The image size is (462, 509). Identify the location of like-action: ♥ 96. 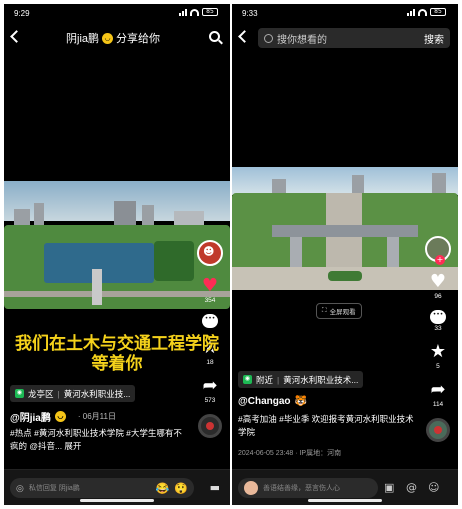
(438, 286).